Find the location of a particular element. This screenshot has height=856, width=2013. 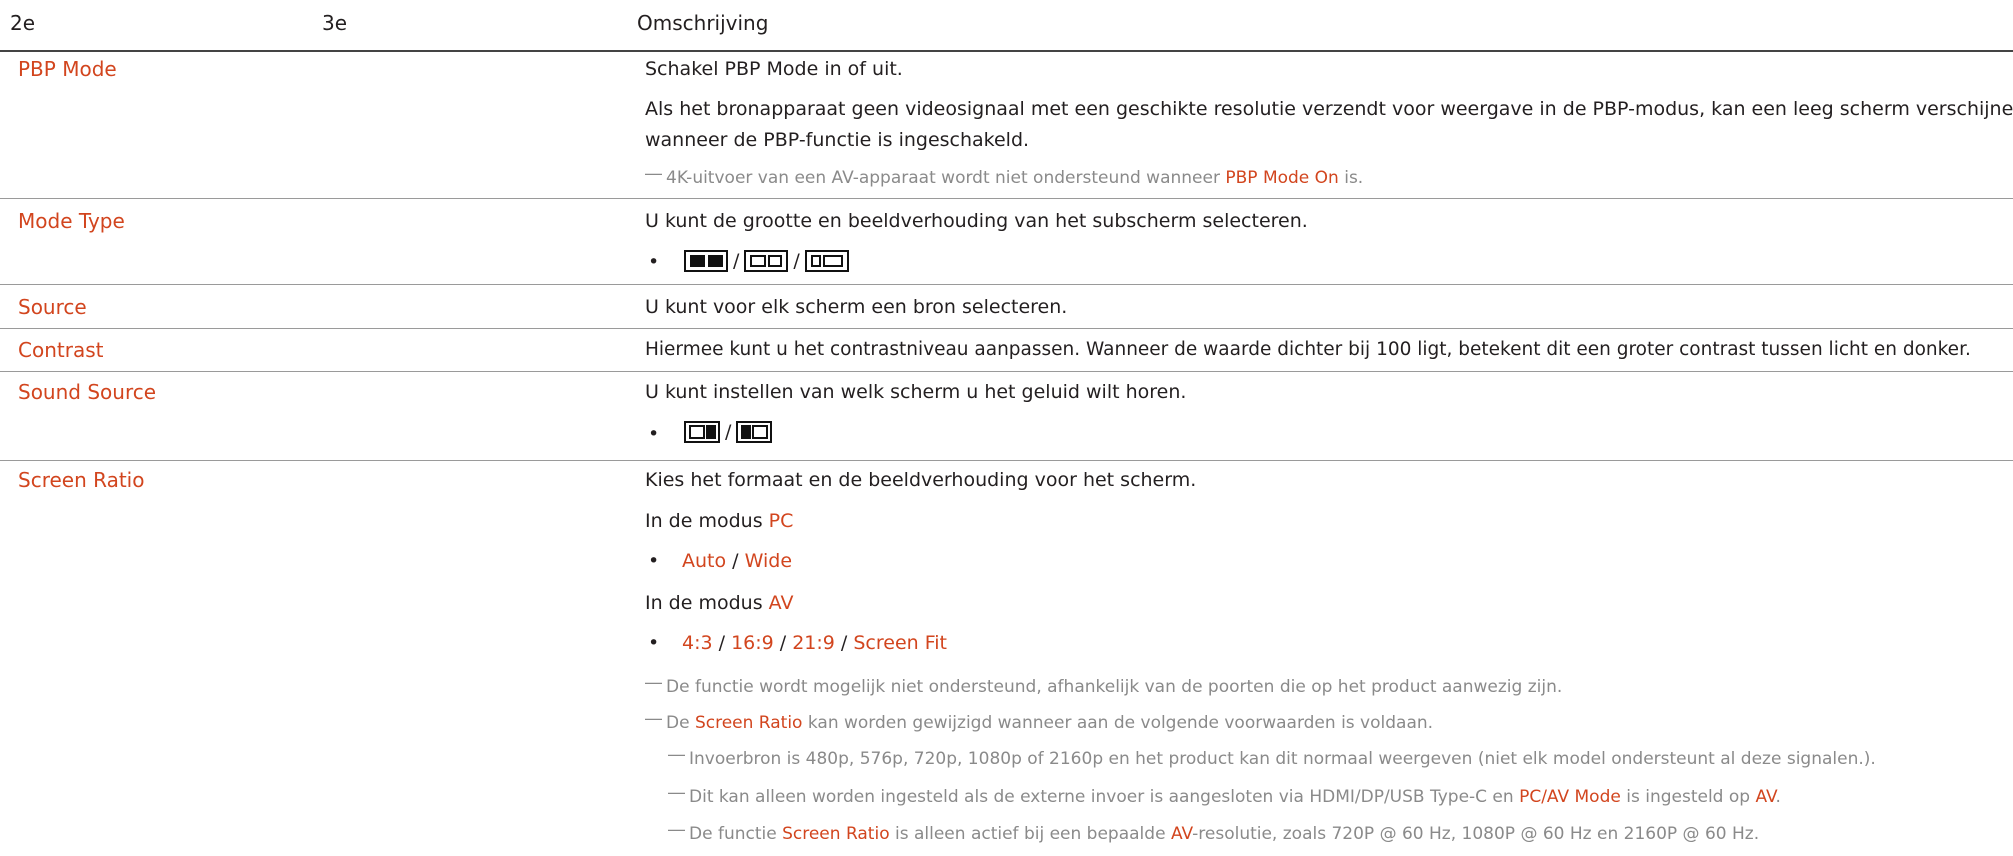

note-text: . is located at coordinates (1778, 797).